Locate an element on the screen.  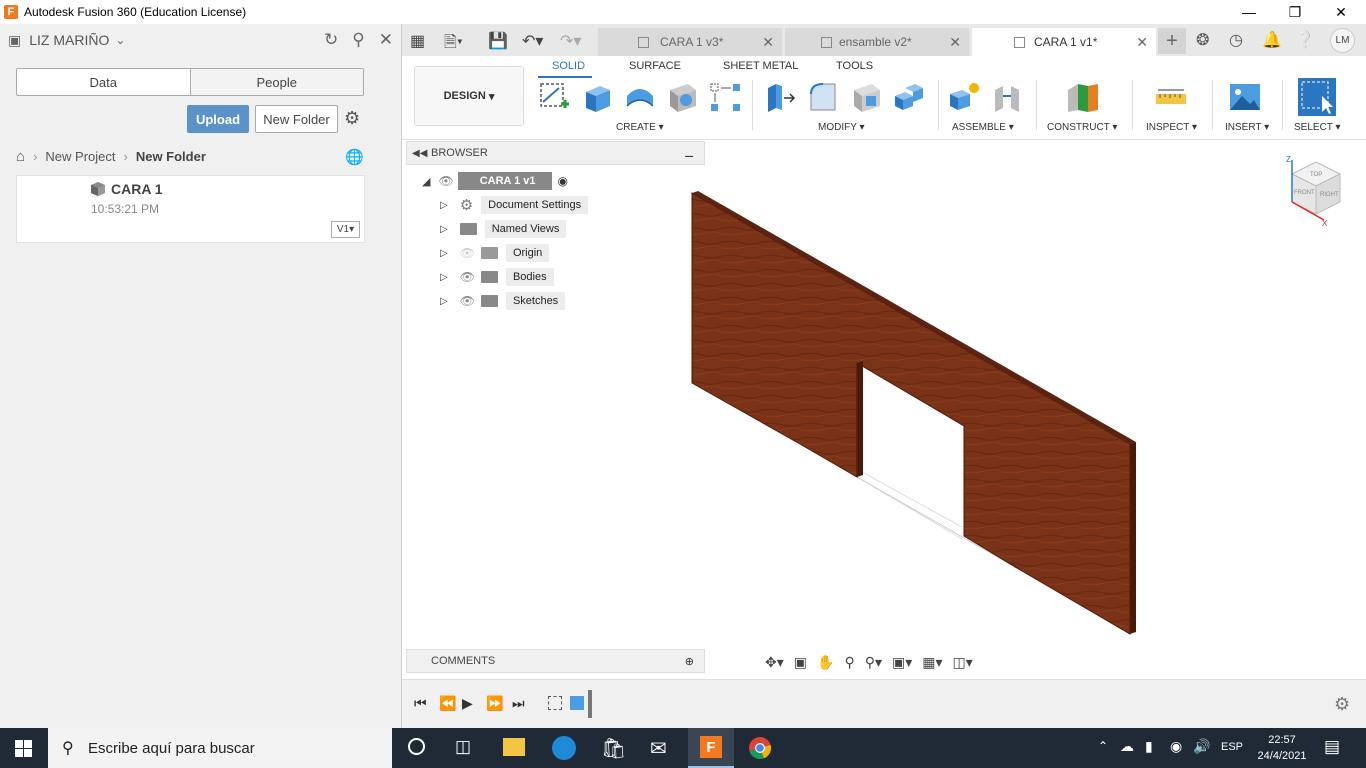
tree-root: ◢ 👁 CARA 1 v1 ◉ is located at coordinates (495, 181).